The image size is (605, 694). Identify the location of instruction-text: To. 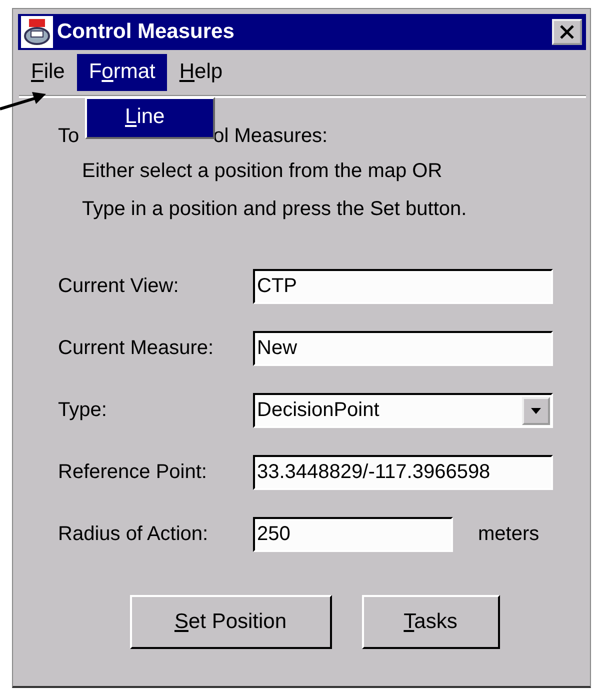
(69, 136).